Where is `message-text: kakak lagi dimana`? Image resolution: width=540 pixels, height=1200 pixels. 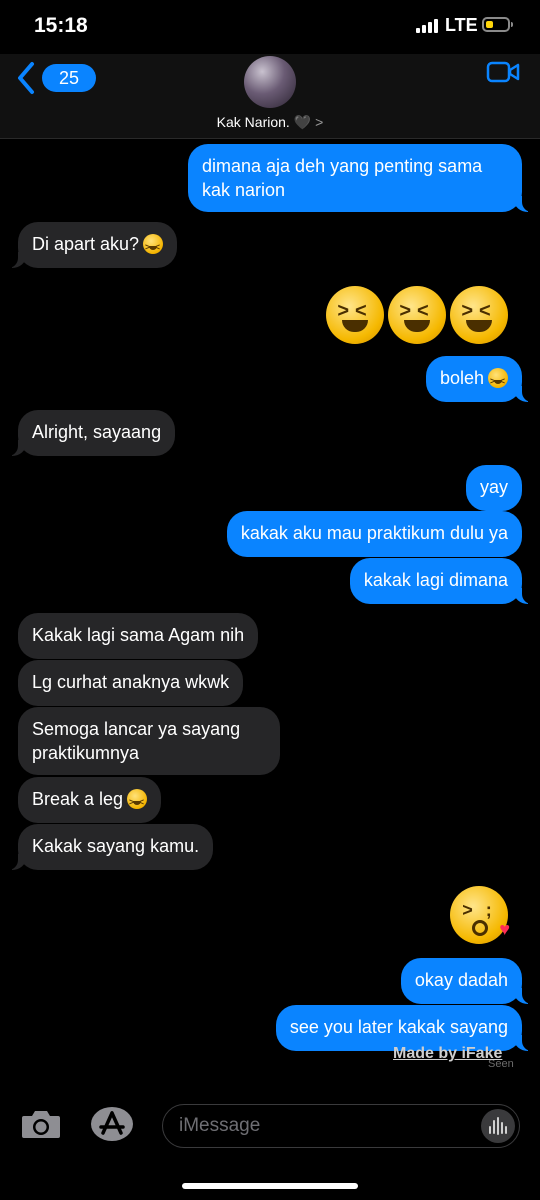 message-text: kakak lagi dimana is located at coordinates (435, 580).